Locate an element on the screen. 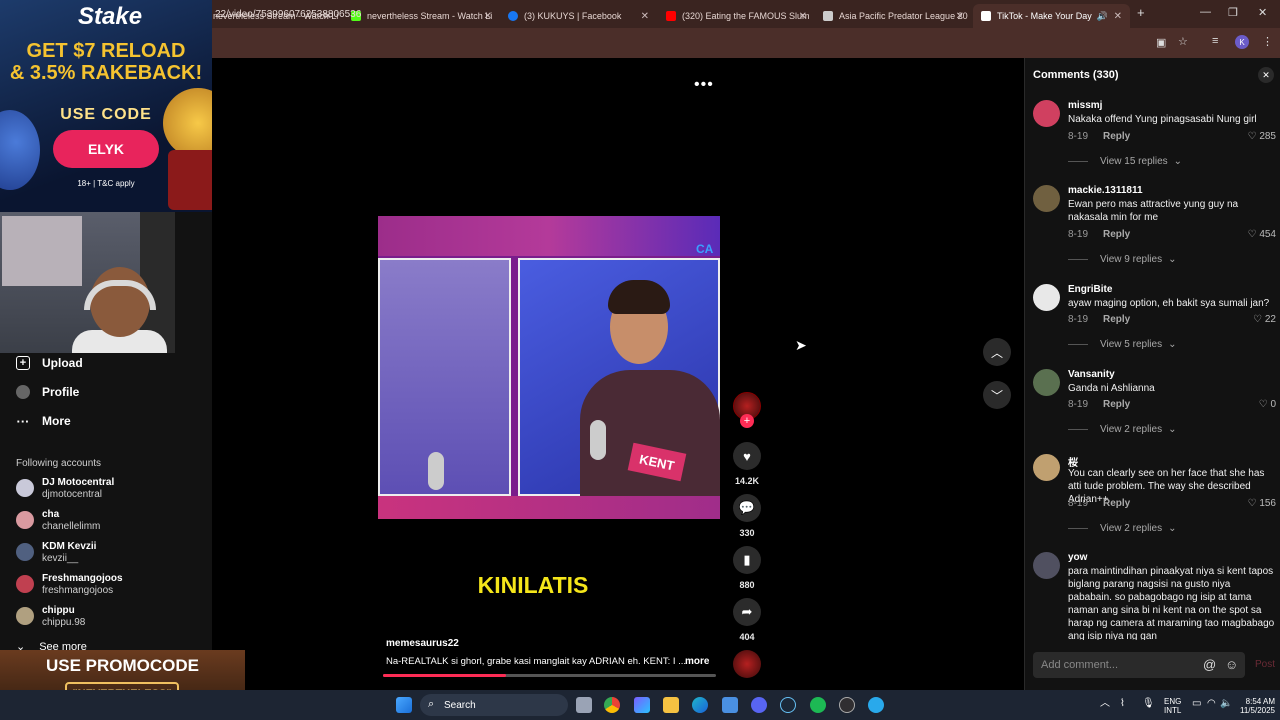  next-video-button: ﹀ is located at coordinates (997, 395).